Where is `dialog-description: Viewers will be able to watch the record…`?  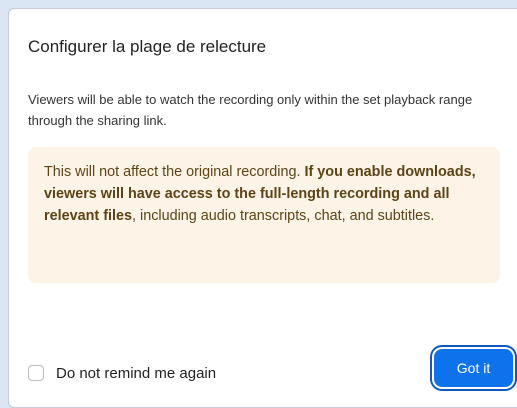
dialog-description: Viewers will be able to watch the record… is located at coordinates (250, 110).